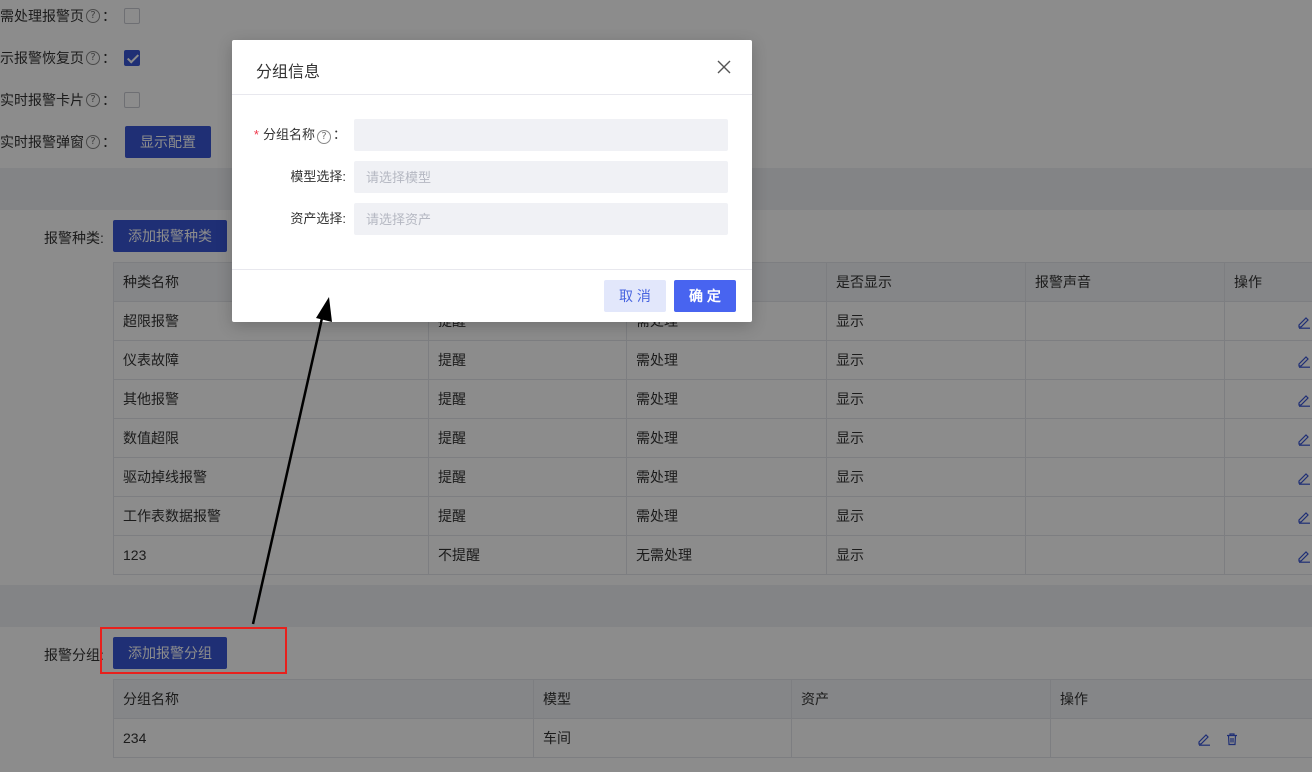 This screenshot has height=772, width=1312. Describe the element at coordinates (323, 137) in the screenshot. I see `help-icon: ?` at that location.